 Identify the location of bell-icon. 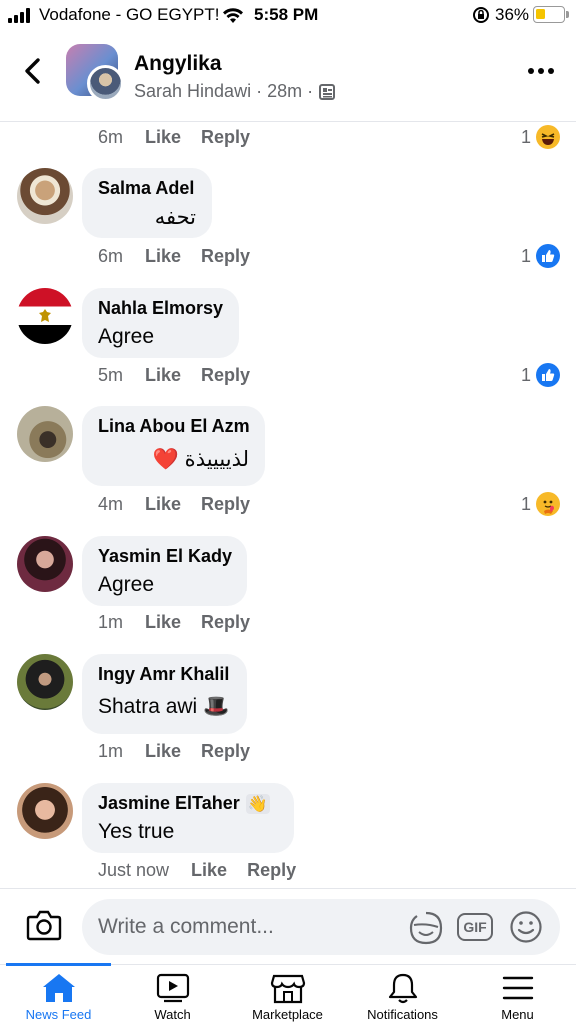
(403, 988).